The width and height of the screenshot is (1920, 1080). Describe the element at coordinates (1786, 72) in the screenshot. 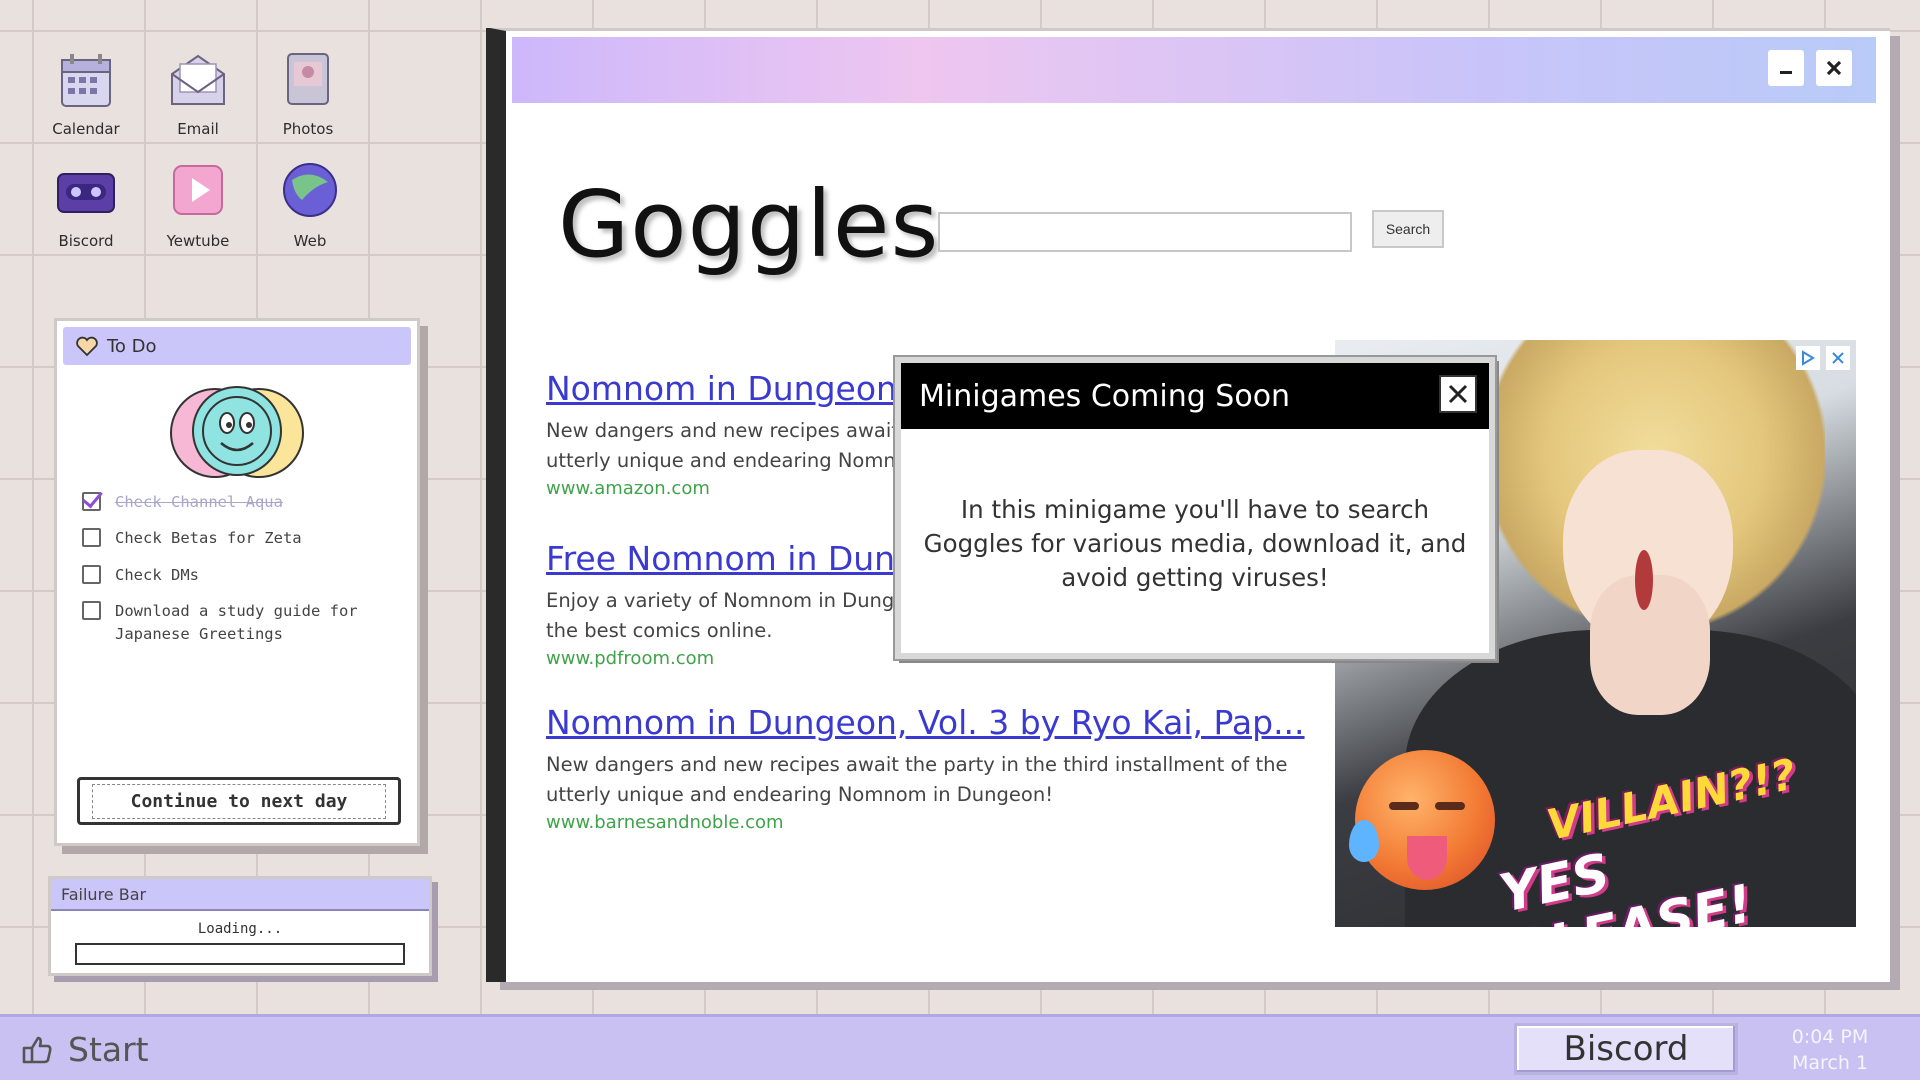

I see `minimize-icon` at that location.